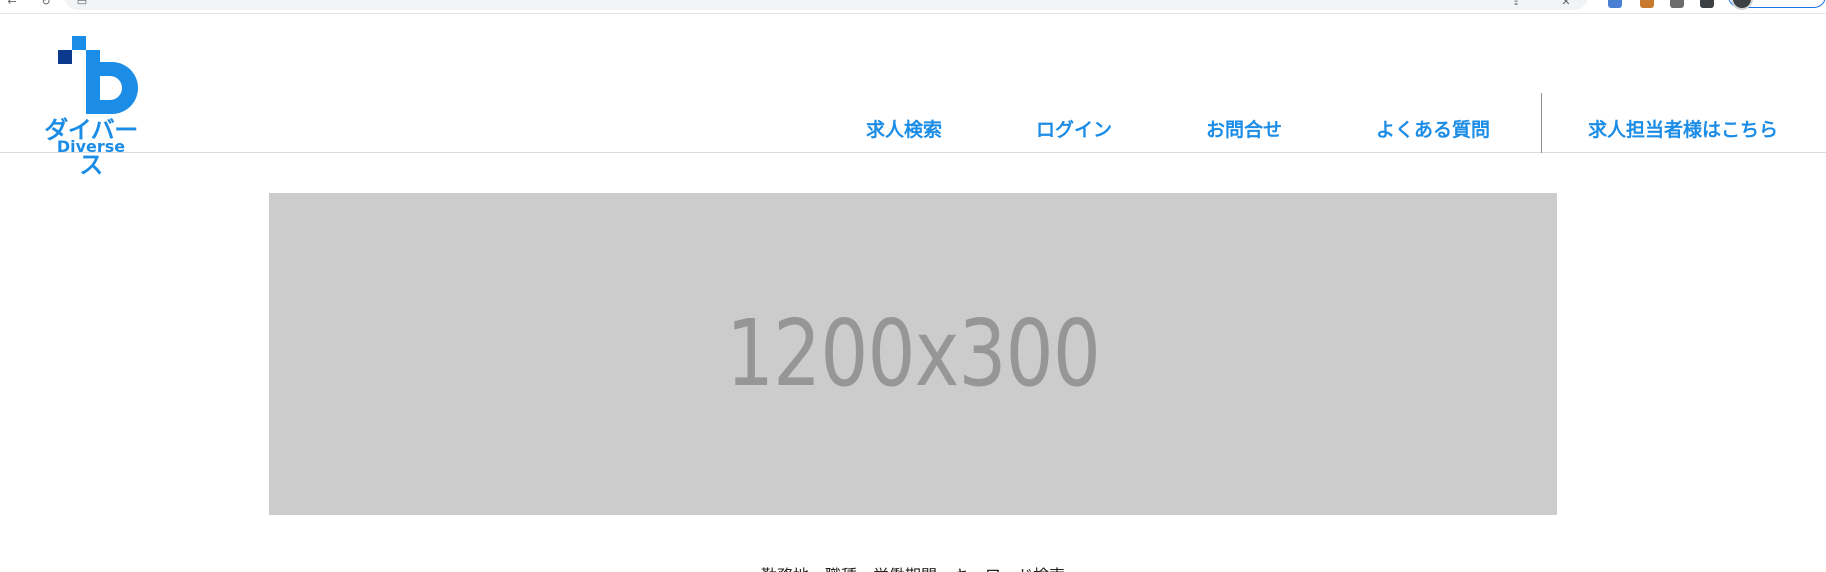 This screenshot has height=572, width=1826. What do you see at coordinates (1683, 130) in the screenshot?
I see `nav-employer: 求人担当者様はこちら` at bounding box center [1683, 130].